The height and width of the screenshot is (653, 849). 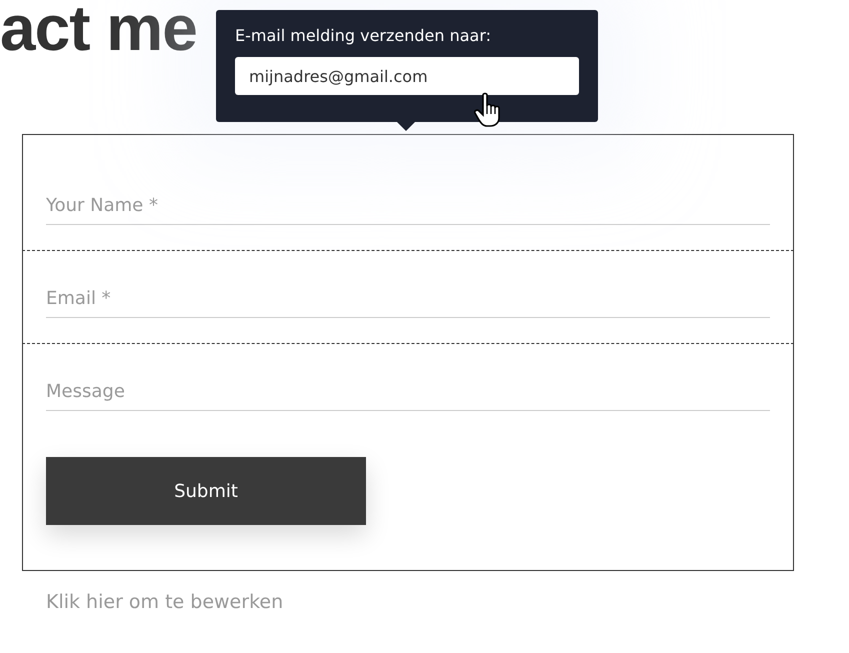 What do you see at coordinates (408, 396) in the screenshot?
I see `form-input-field: Message` at bounding box center [408, 396].